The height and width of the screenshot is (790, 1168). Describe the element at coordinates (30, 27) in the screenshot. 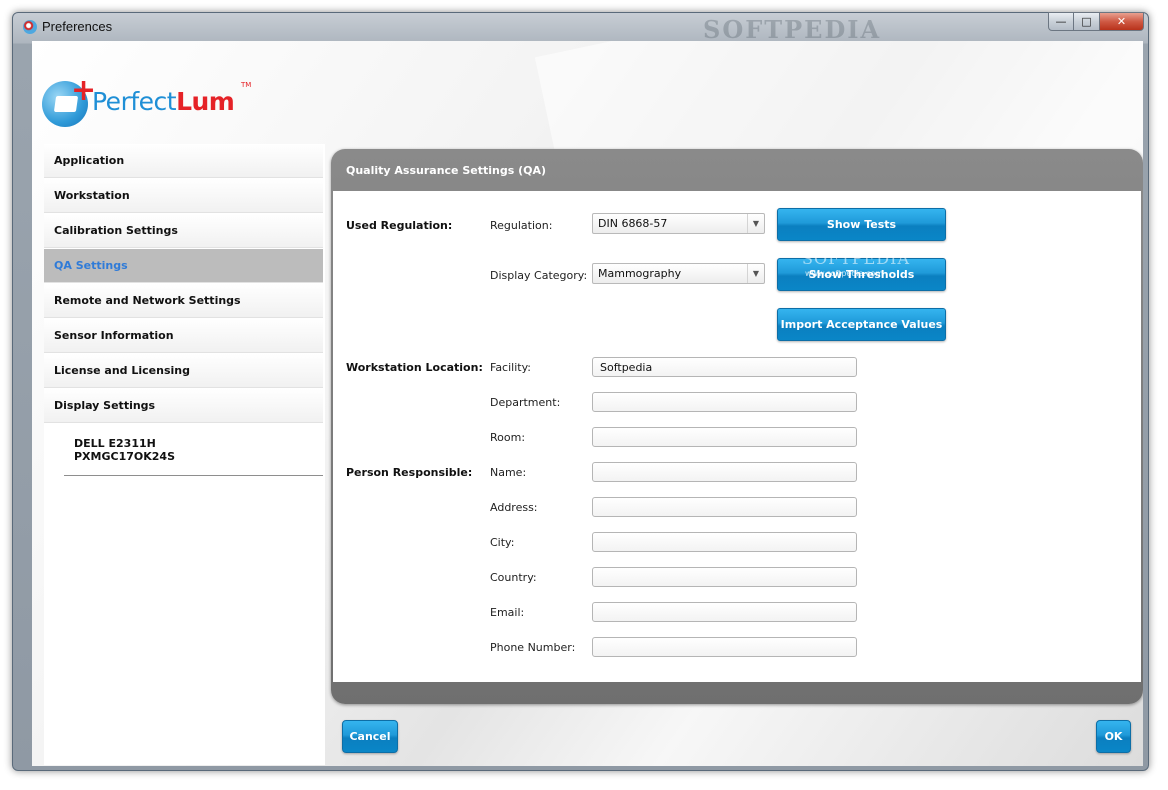

I see `app-icon` at that location.